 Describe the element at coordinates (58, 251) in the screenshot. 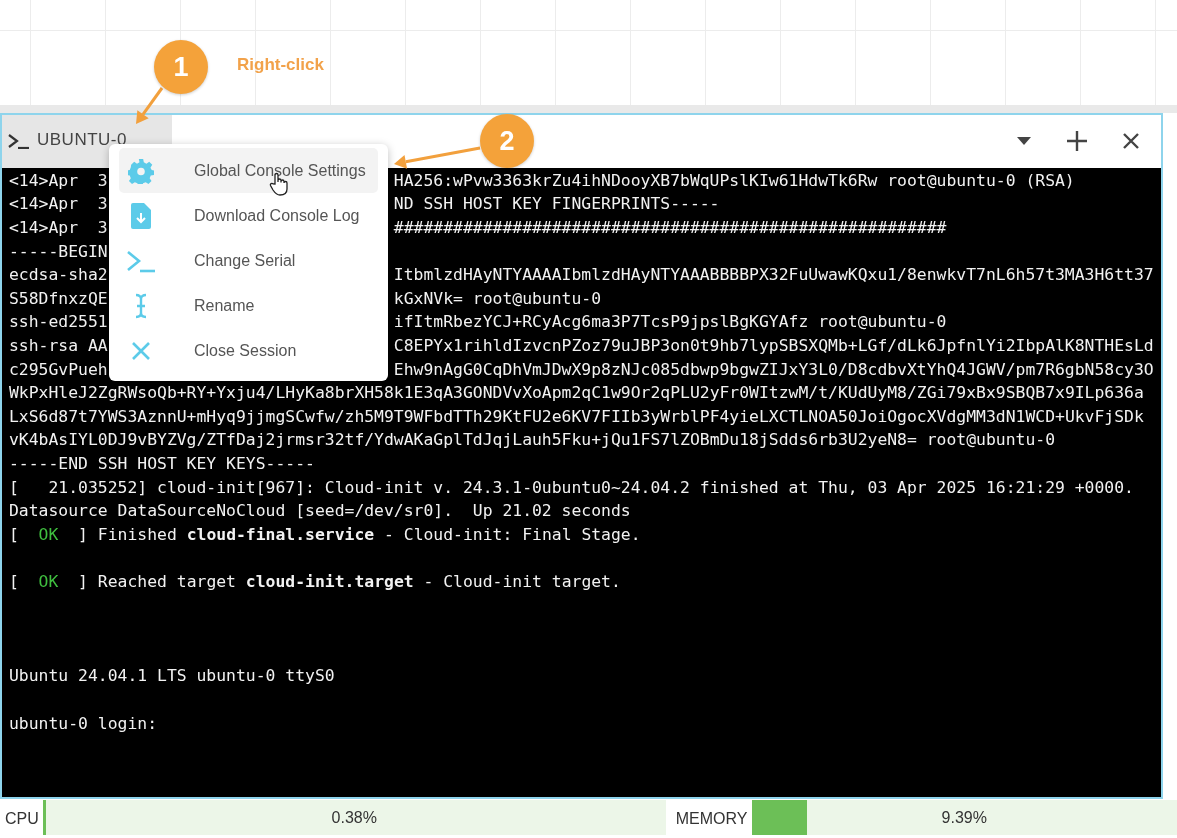

I see `terminal-text: -----BEGIN` at that location.